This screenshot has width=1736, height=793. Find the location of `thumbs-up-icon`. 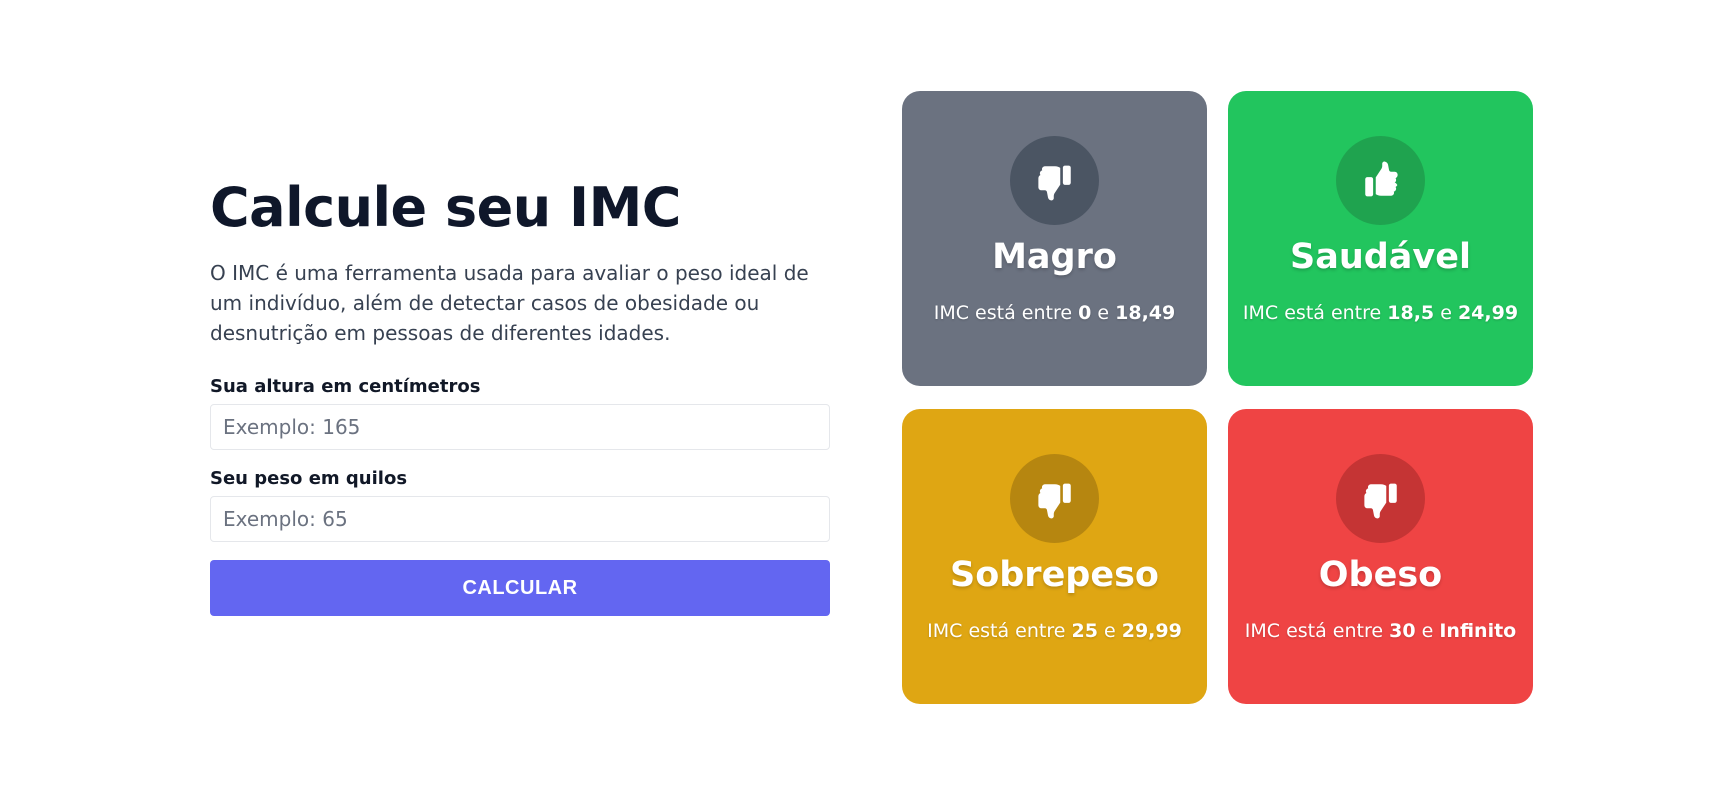

thumbs-up-icon is located at coordinates (1381, 178).